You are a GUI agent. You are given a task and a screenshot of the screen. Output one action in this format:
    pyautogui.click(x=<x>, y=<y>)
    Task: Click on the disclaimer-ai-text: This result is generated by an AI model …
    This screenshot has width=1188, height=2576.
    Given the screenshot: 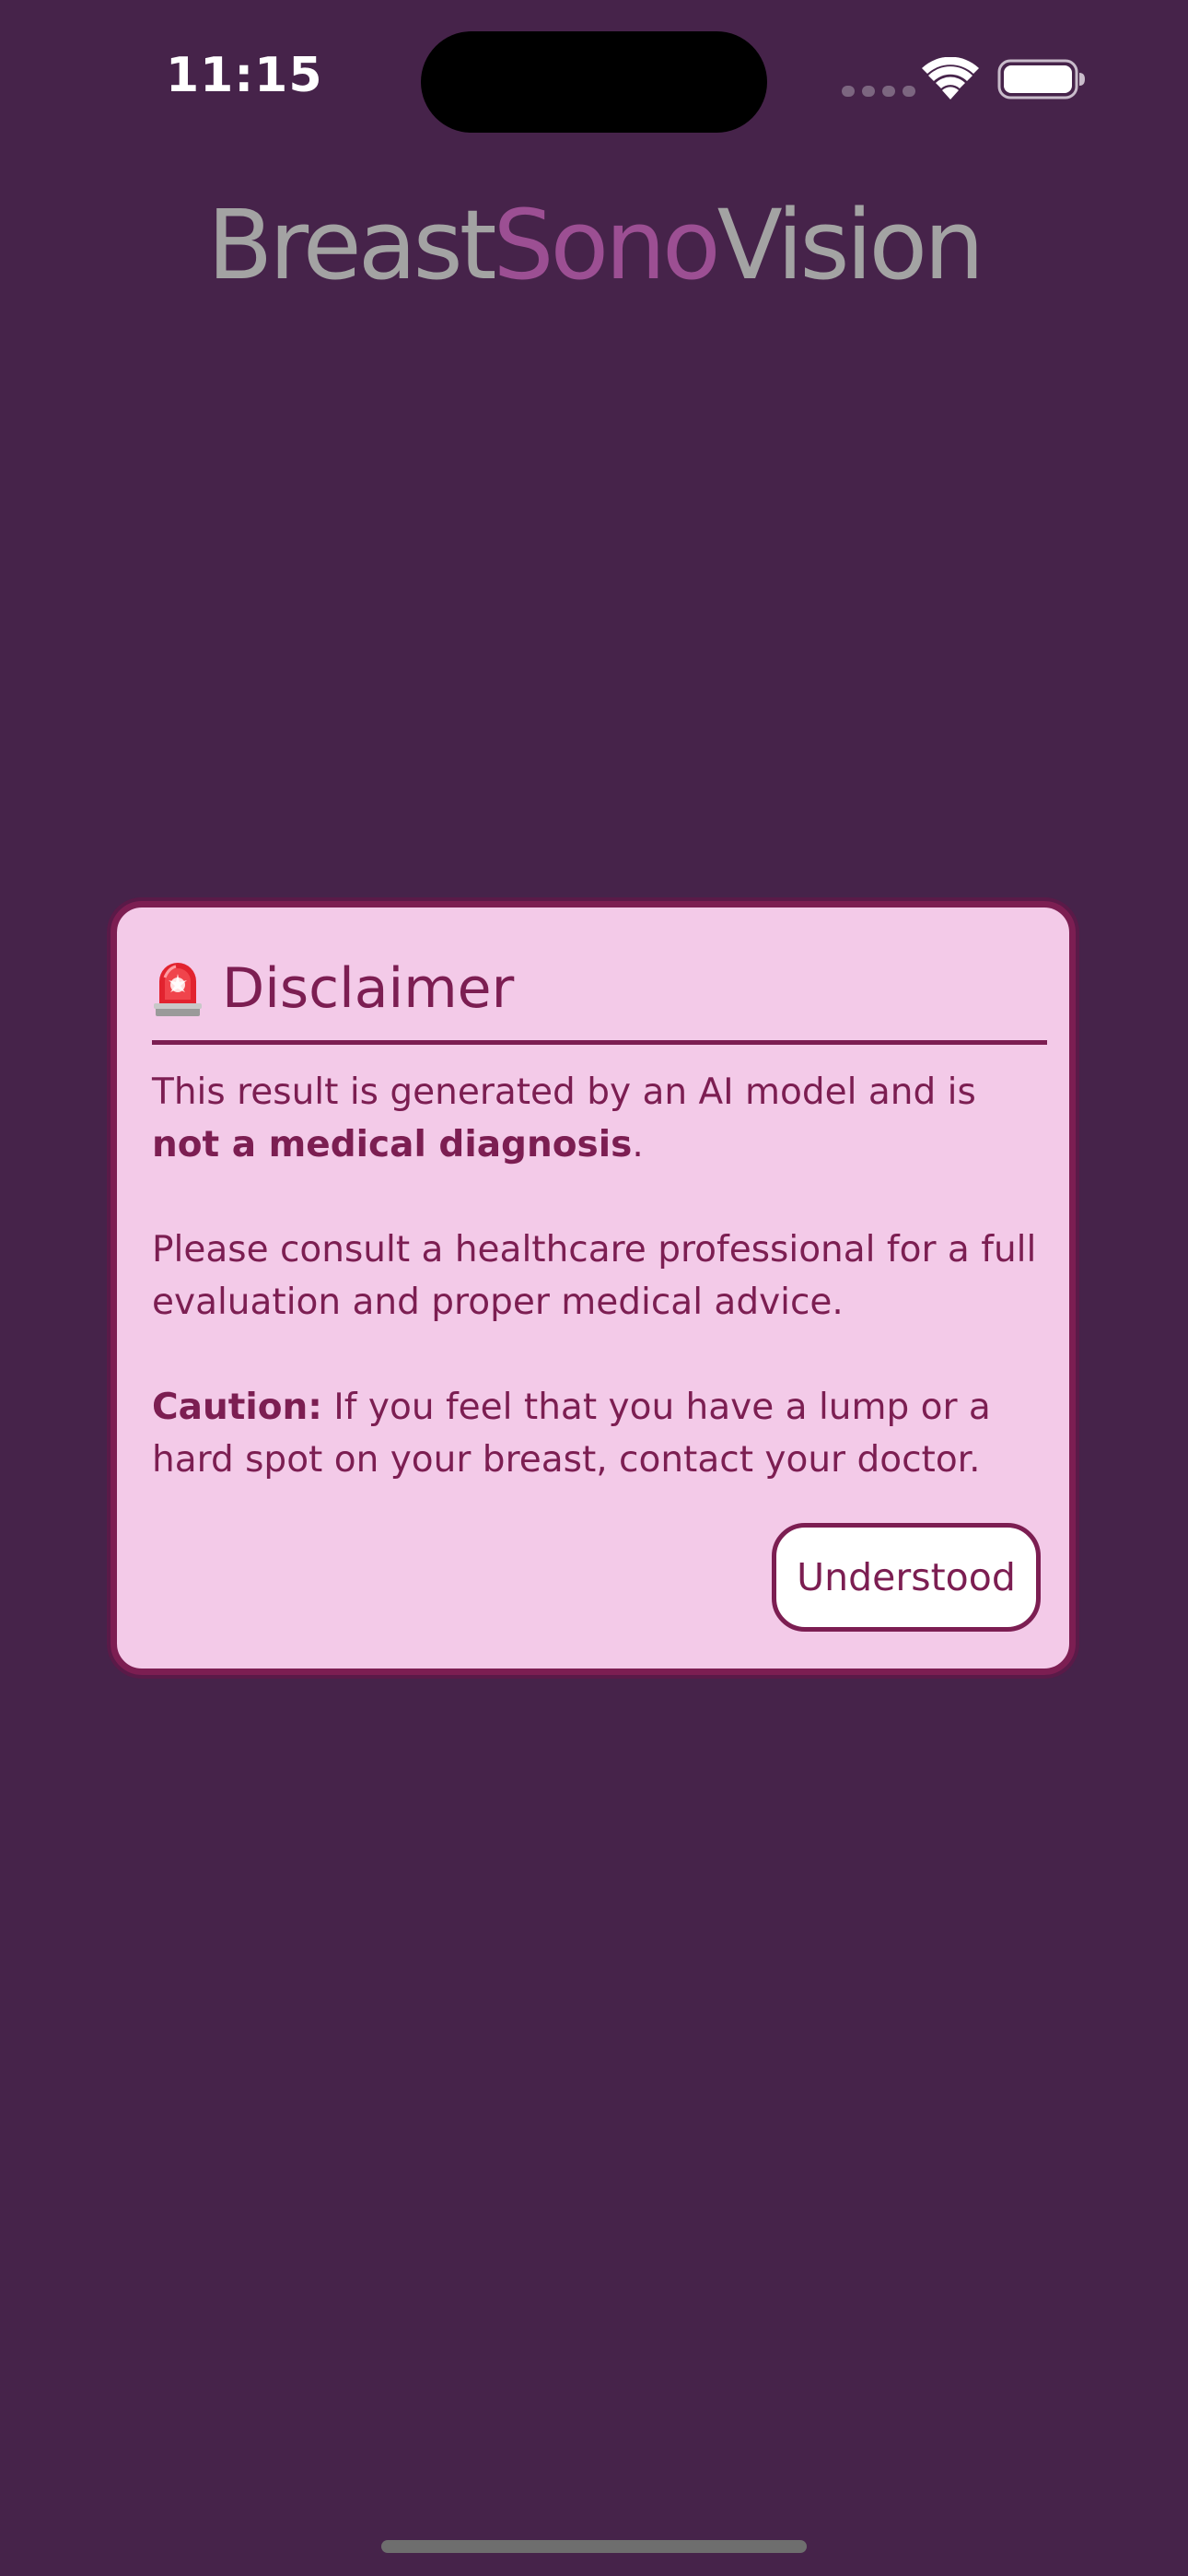 What is the action you would take?
    pyautogui.click(x=564, y=1092)
    